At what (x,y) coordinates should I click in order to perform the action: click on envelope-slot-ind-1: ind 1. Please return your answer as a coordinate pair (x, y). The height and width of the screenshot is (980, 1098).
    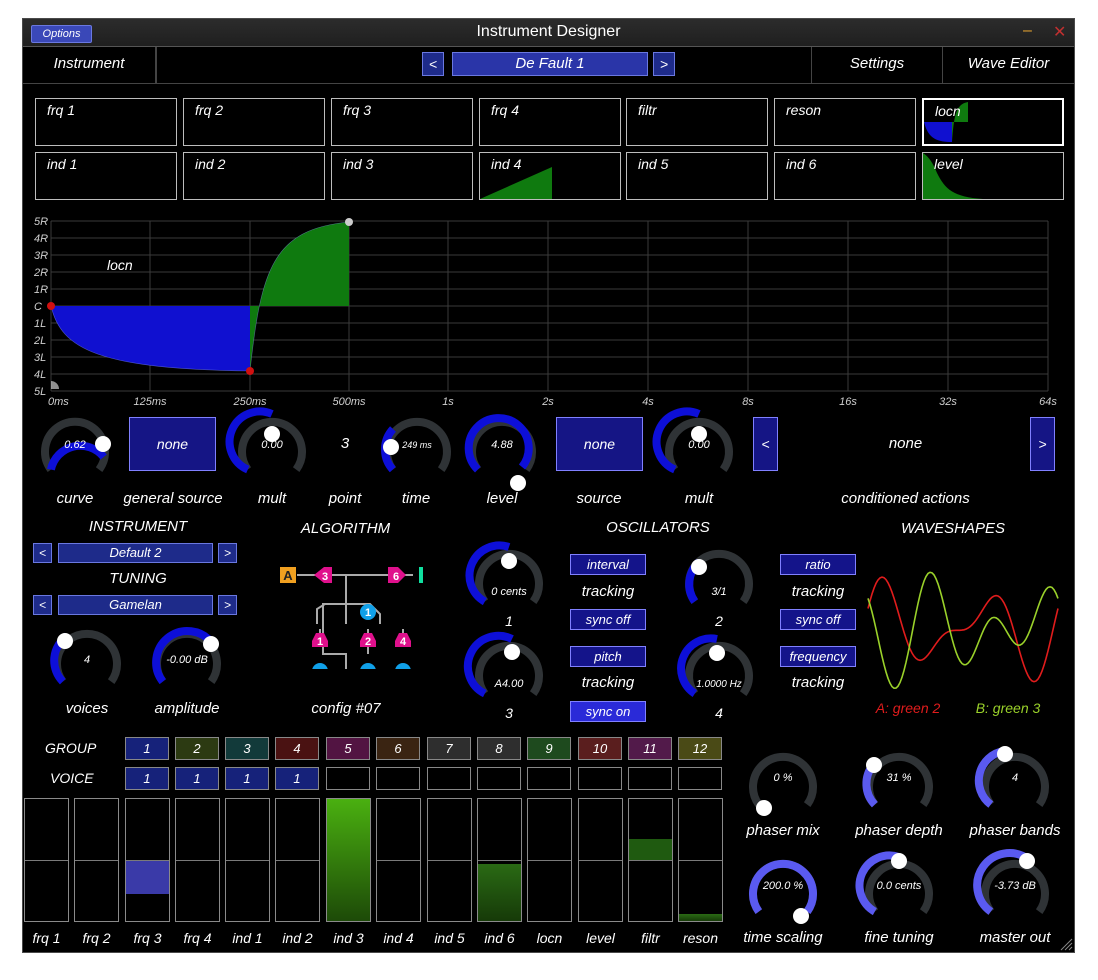
    Looking at the image, I should click on (106, 176).